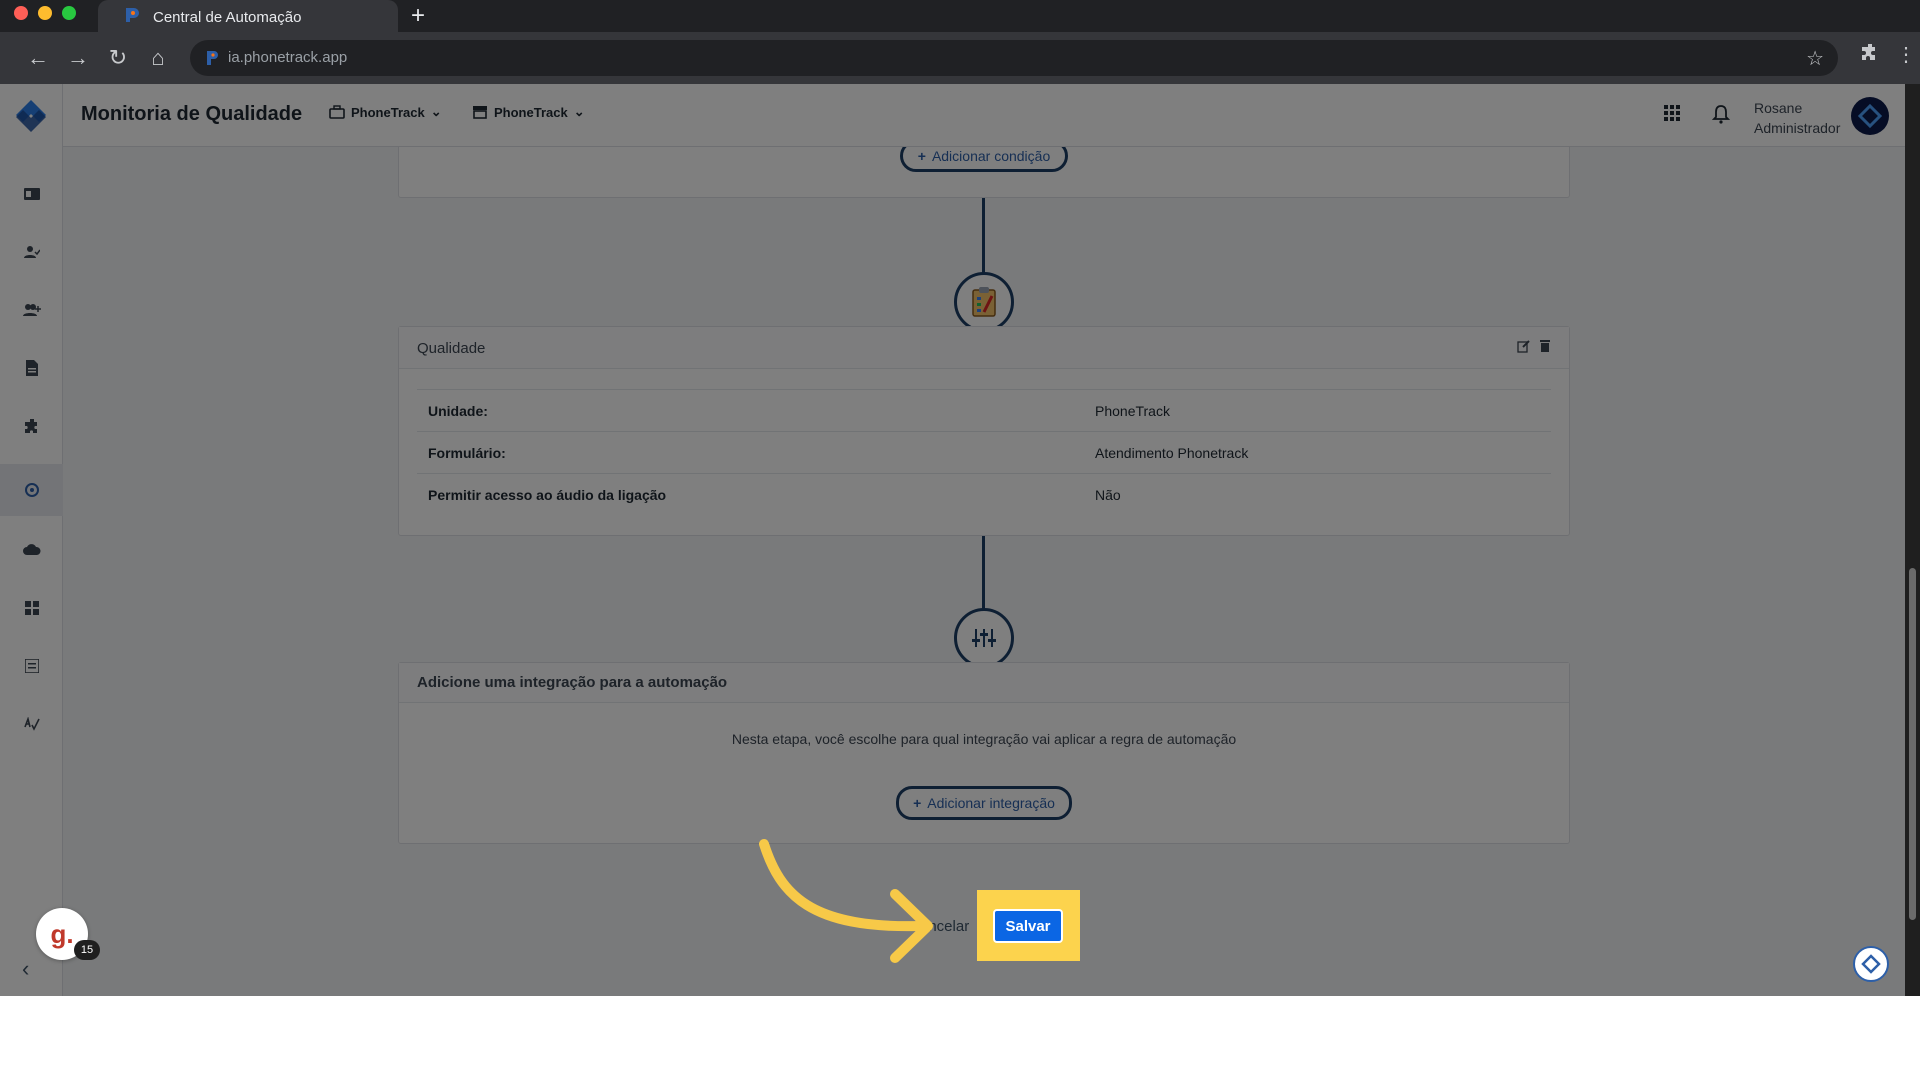 The image size is (1920, 1080). What do you see at coordinates (1912, 744) in the screenshot?
I see `scrollbar-thumb` at bounding box center [1912, 744].